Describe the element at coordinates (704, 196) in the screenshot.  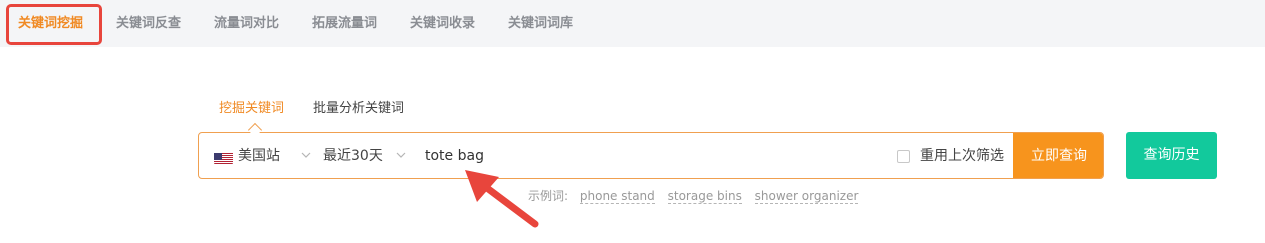
I see `example-keyword: storage bins` at that location.